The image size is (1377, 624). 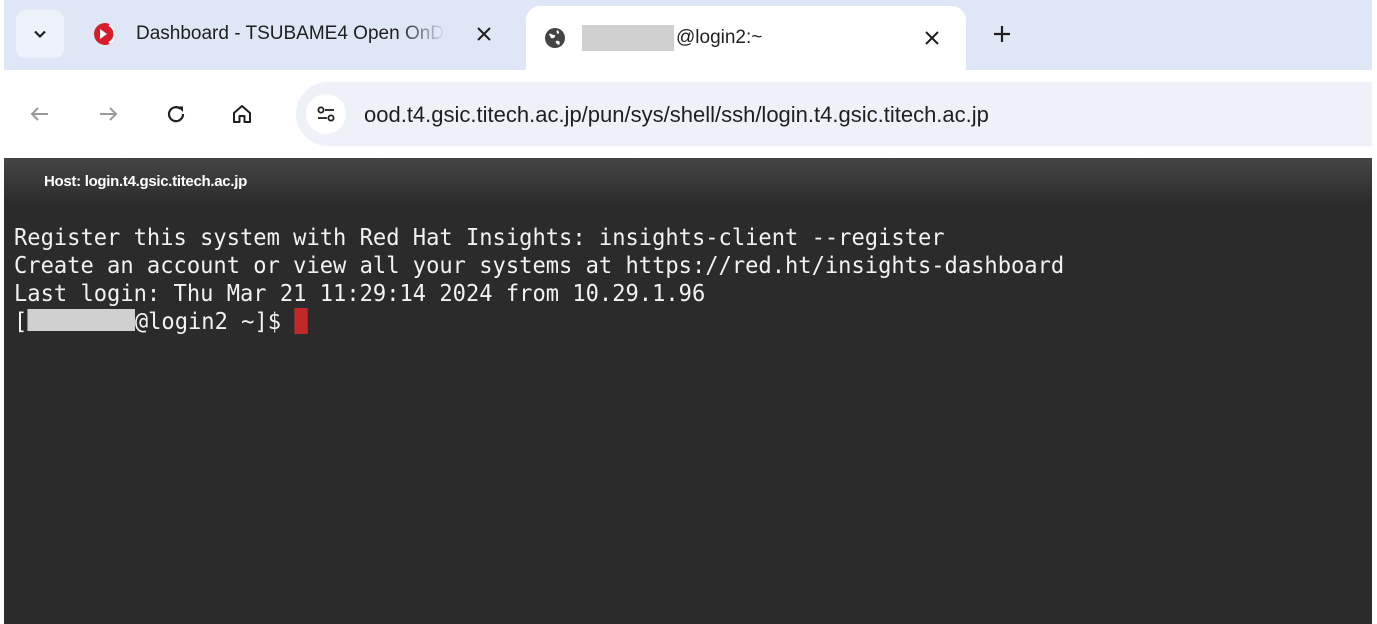 I want to click on terminal-prompt-line: [ @login2 ~]$, so click(x=161, y=322).